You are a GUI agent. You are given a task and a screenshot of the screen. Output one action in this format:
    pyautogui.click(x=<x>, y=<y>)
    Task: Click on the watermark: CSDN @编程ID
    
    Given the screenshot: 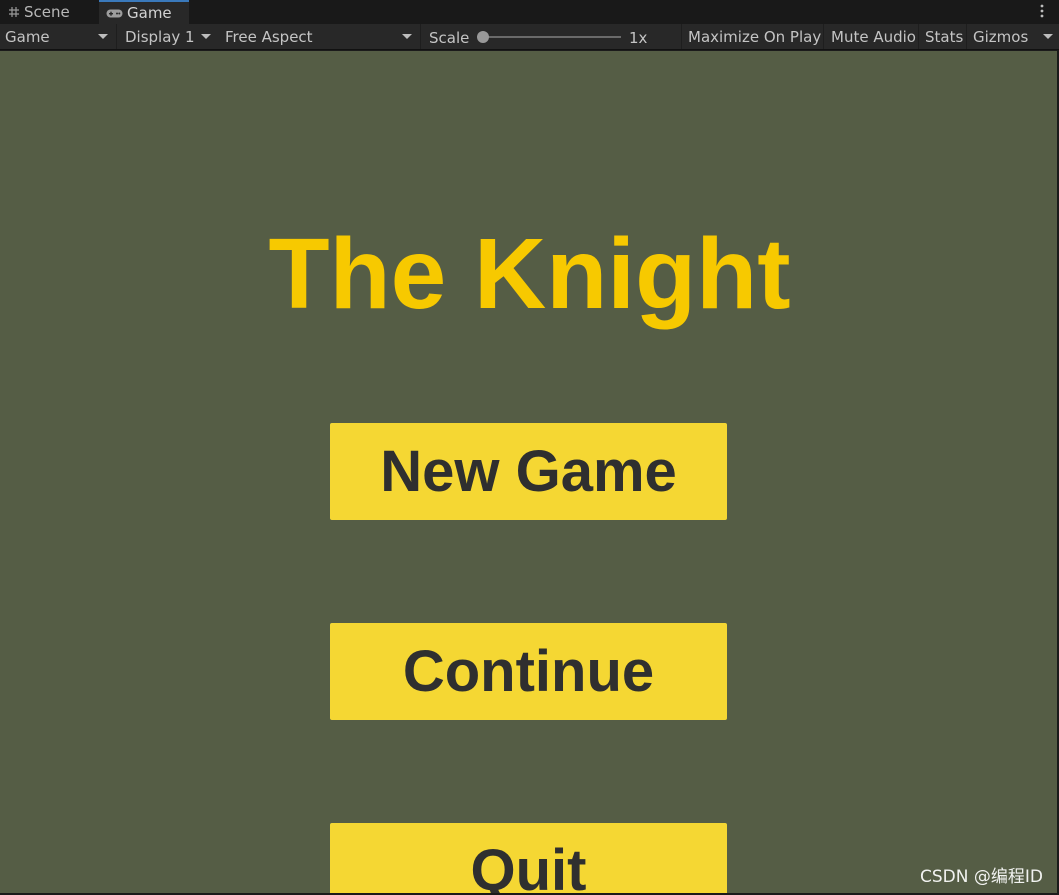 What is the action you would take?
    pyautogui.click(x=981, y=877)
    